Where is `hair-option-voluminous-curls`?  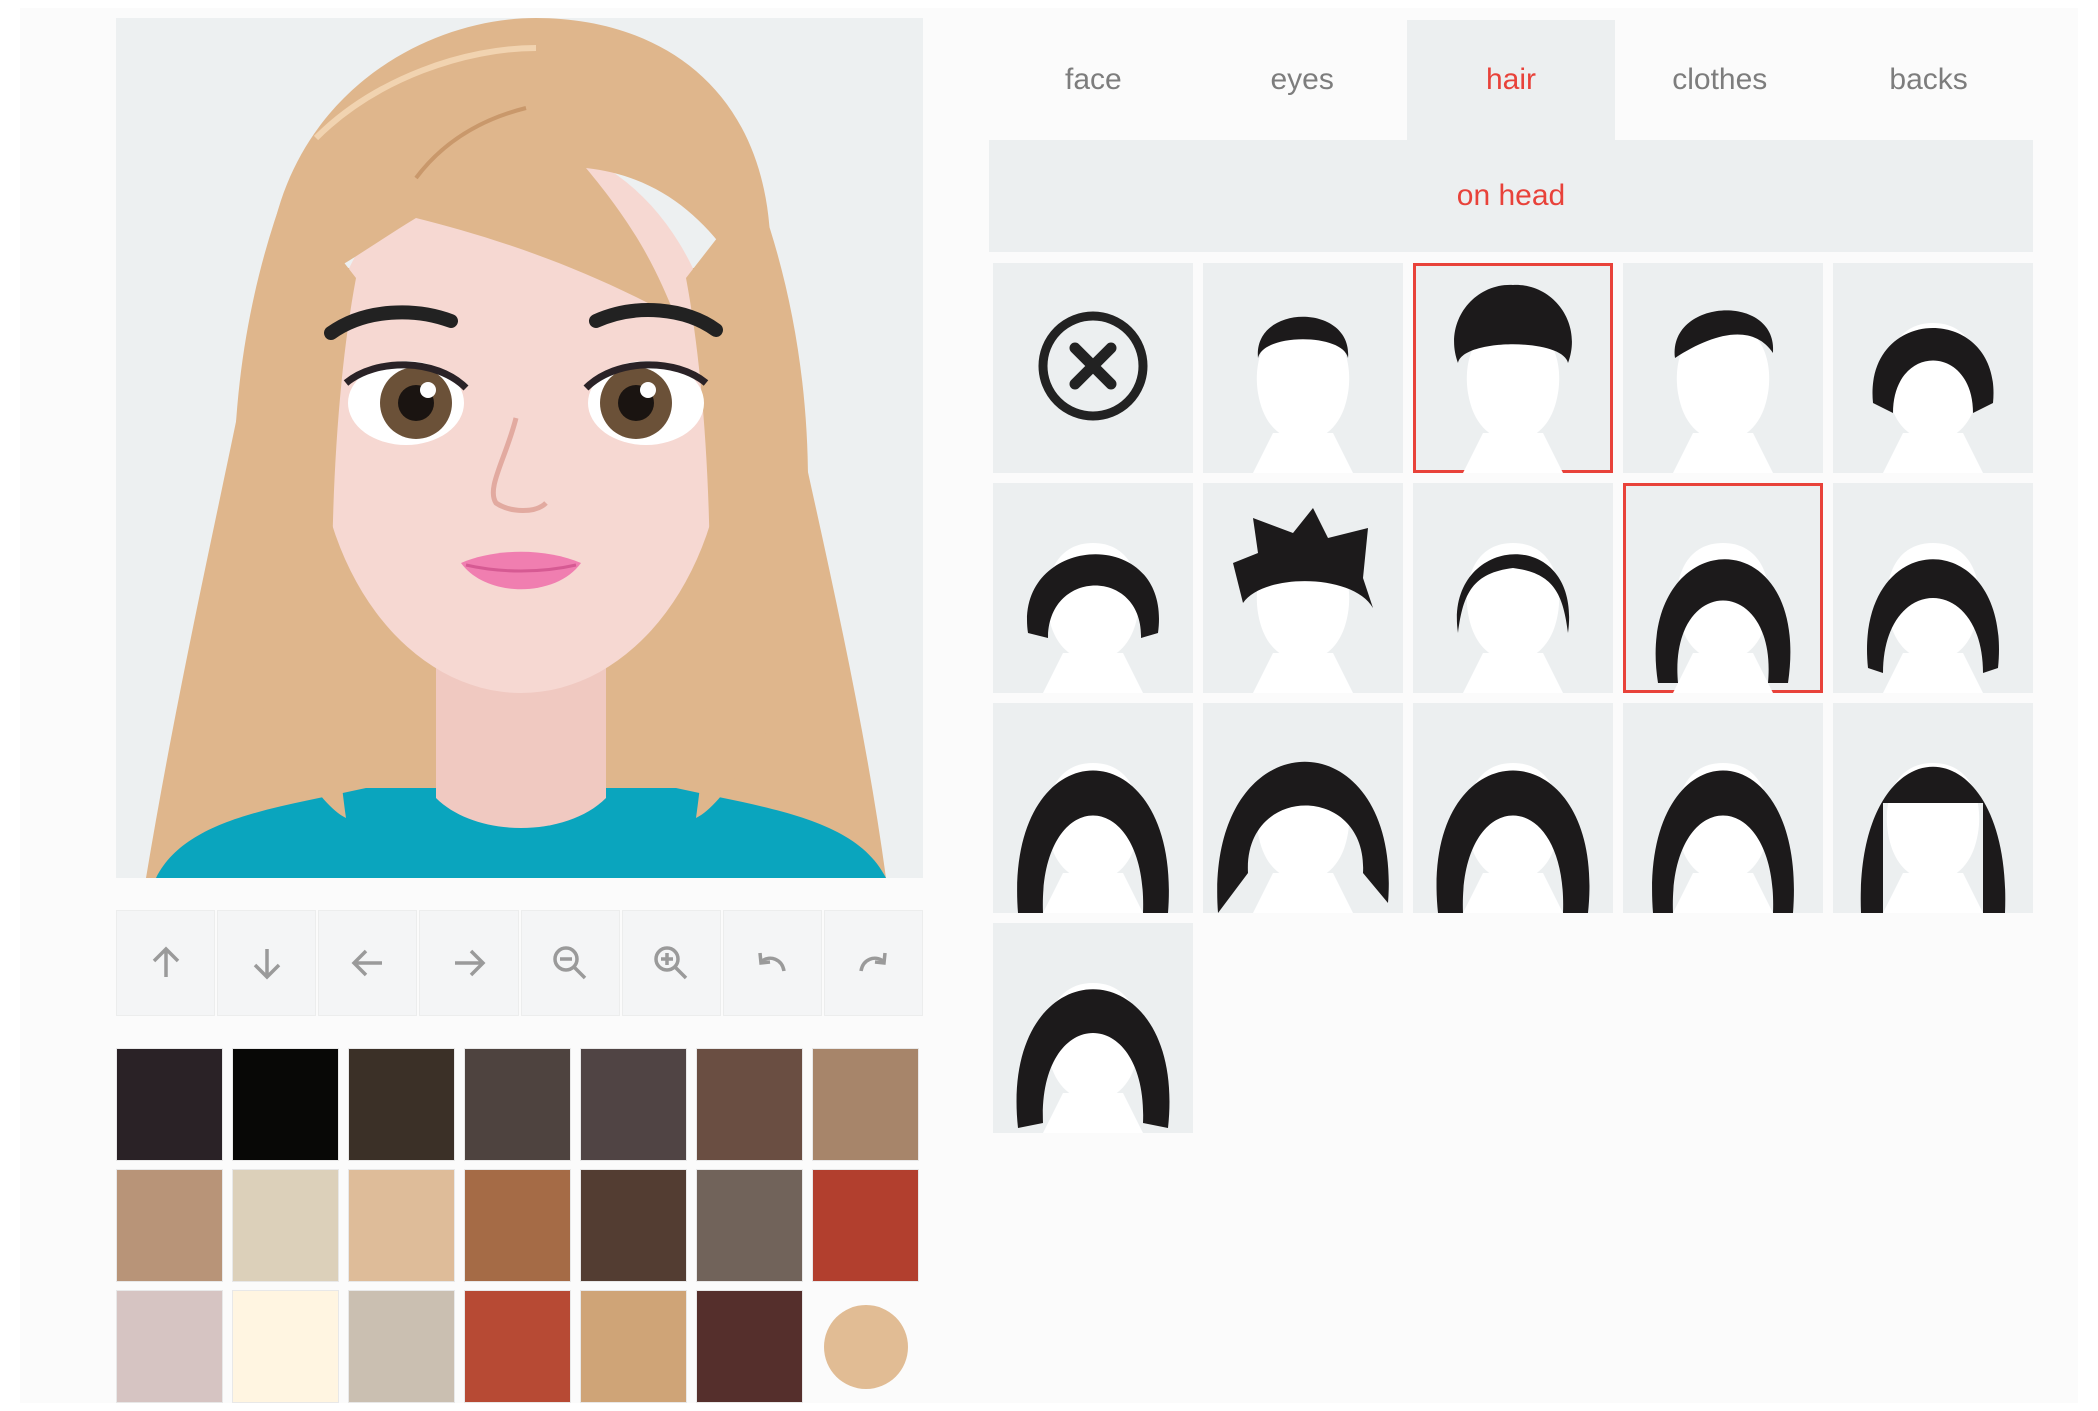 hair-option-voluminous-curls is located at coordinates (1303, 808).